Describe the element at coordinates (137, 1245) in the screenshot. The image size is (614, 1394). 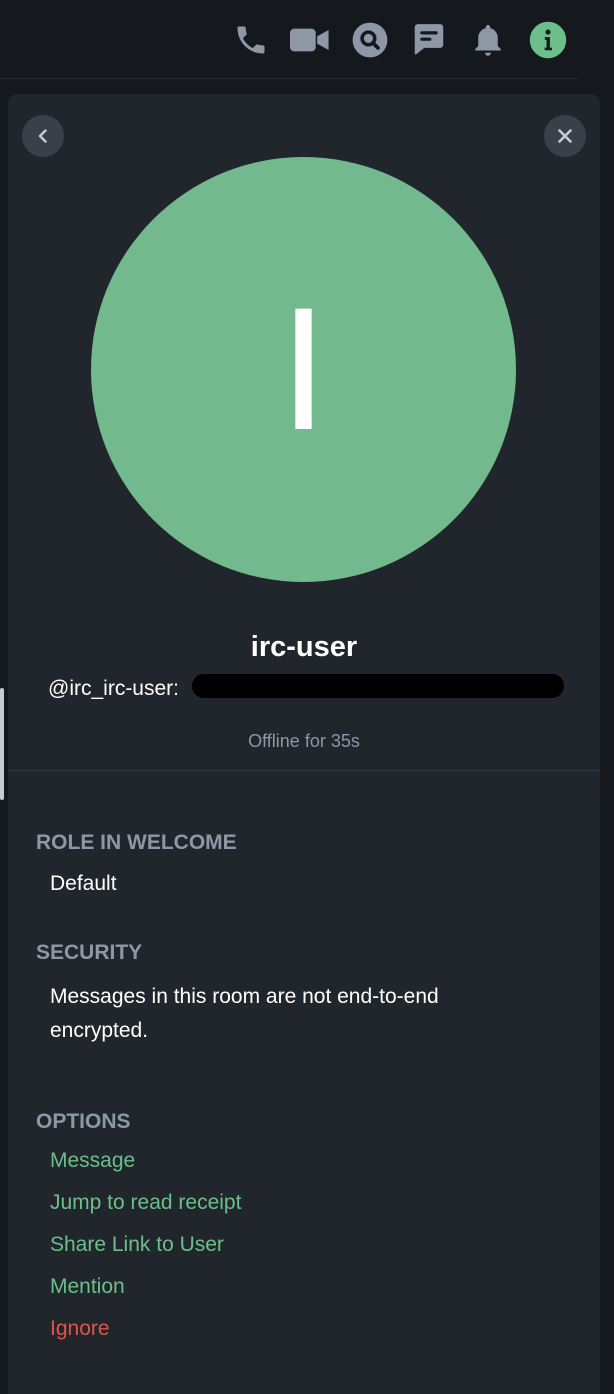
I see `share-link-option: Share Link to User` at that location.